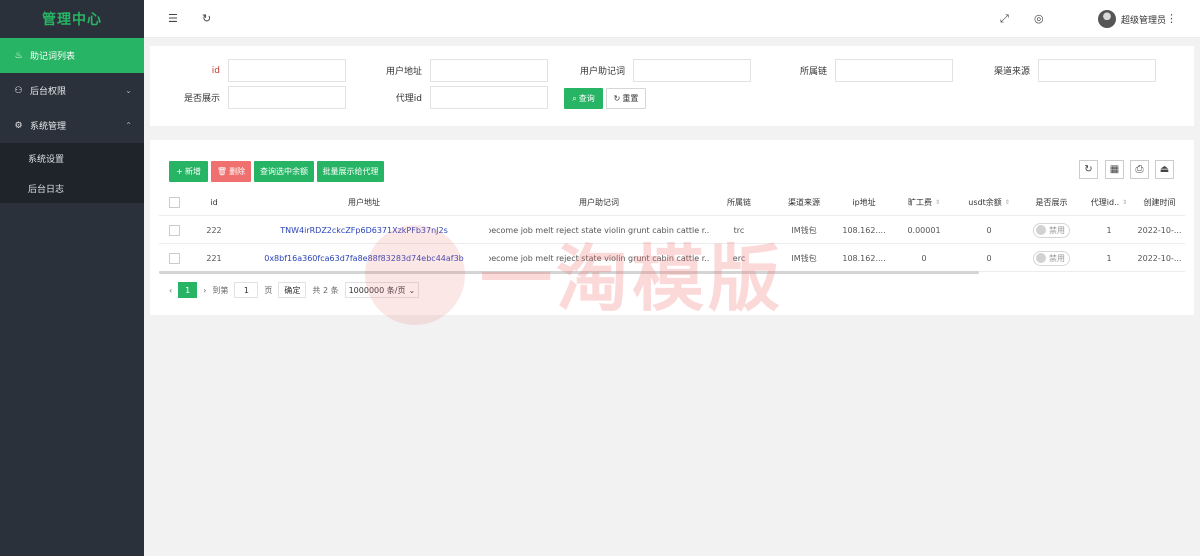 The image size is (1200, 556). Describe the element at coordinates (1171, 18) in the screenshot. I see `more-icon: ⋮` at that location.